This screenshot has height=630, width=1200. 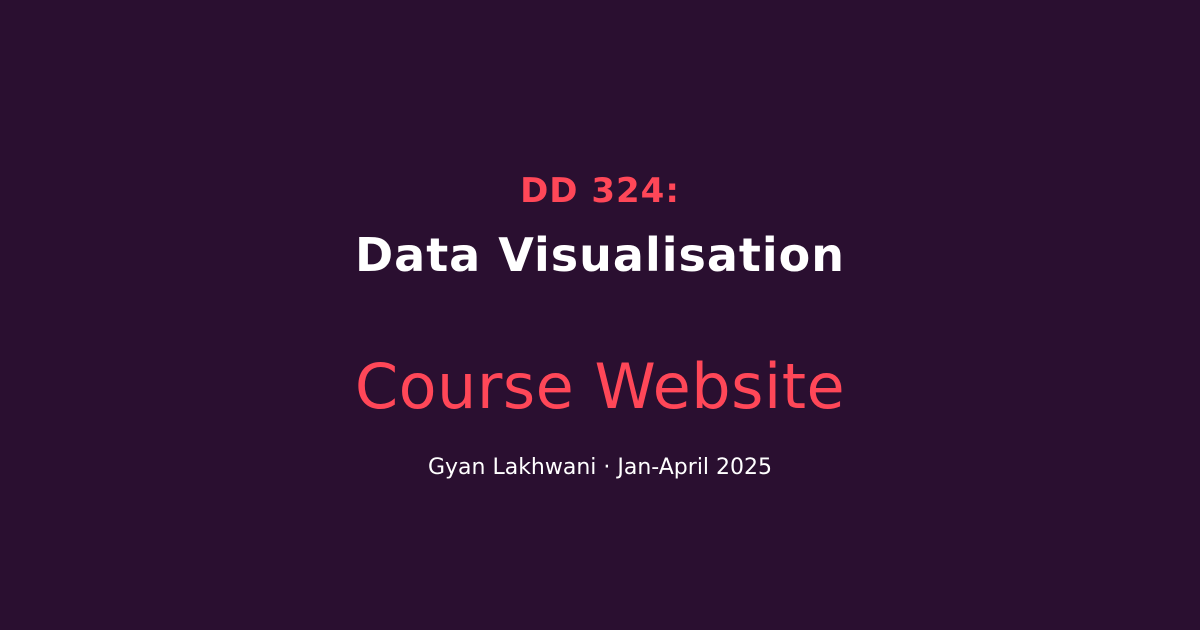 What do you see at coordinates (600, 191) in the screenshot?
I see `course-code: DD 324:` at bounding box center [600, 191].